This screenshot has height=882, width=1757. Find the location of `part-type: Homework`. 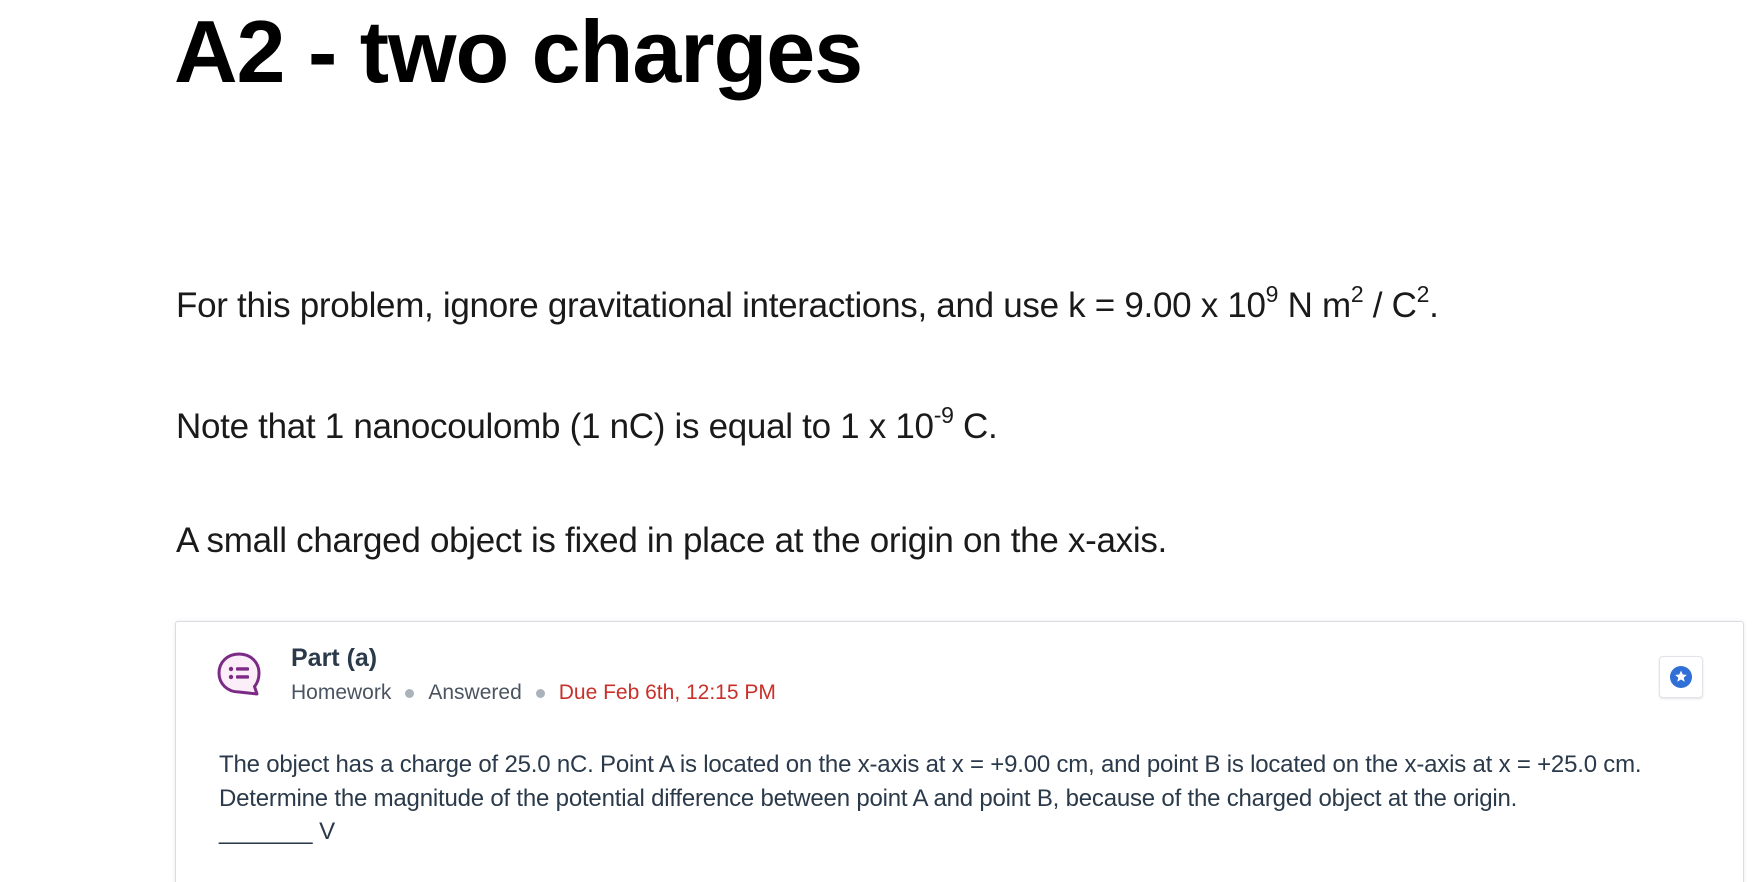

part-type: Homework is located at coordinates (341, 692).